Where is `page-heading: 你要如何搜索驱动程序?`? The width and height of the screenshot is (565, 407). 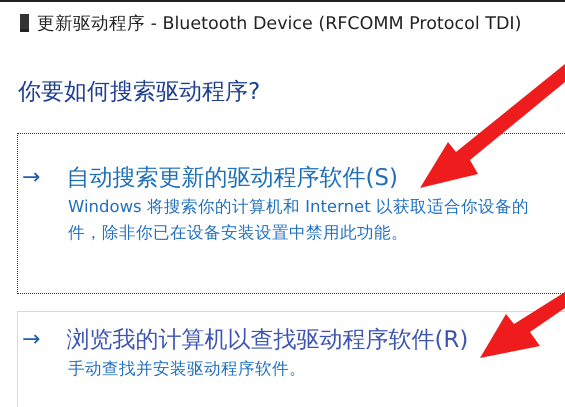 page-heading: 你要如何搜索驱动程序? is located at coordinates (140, 92).